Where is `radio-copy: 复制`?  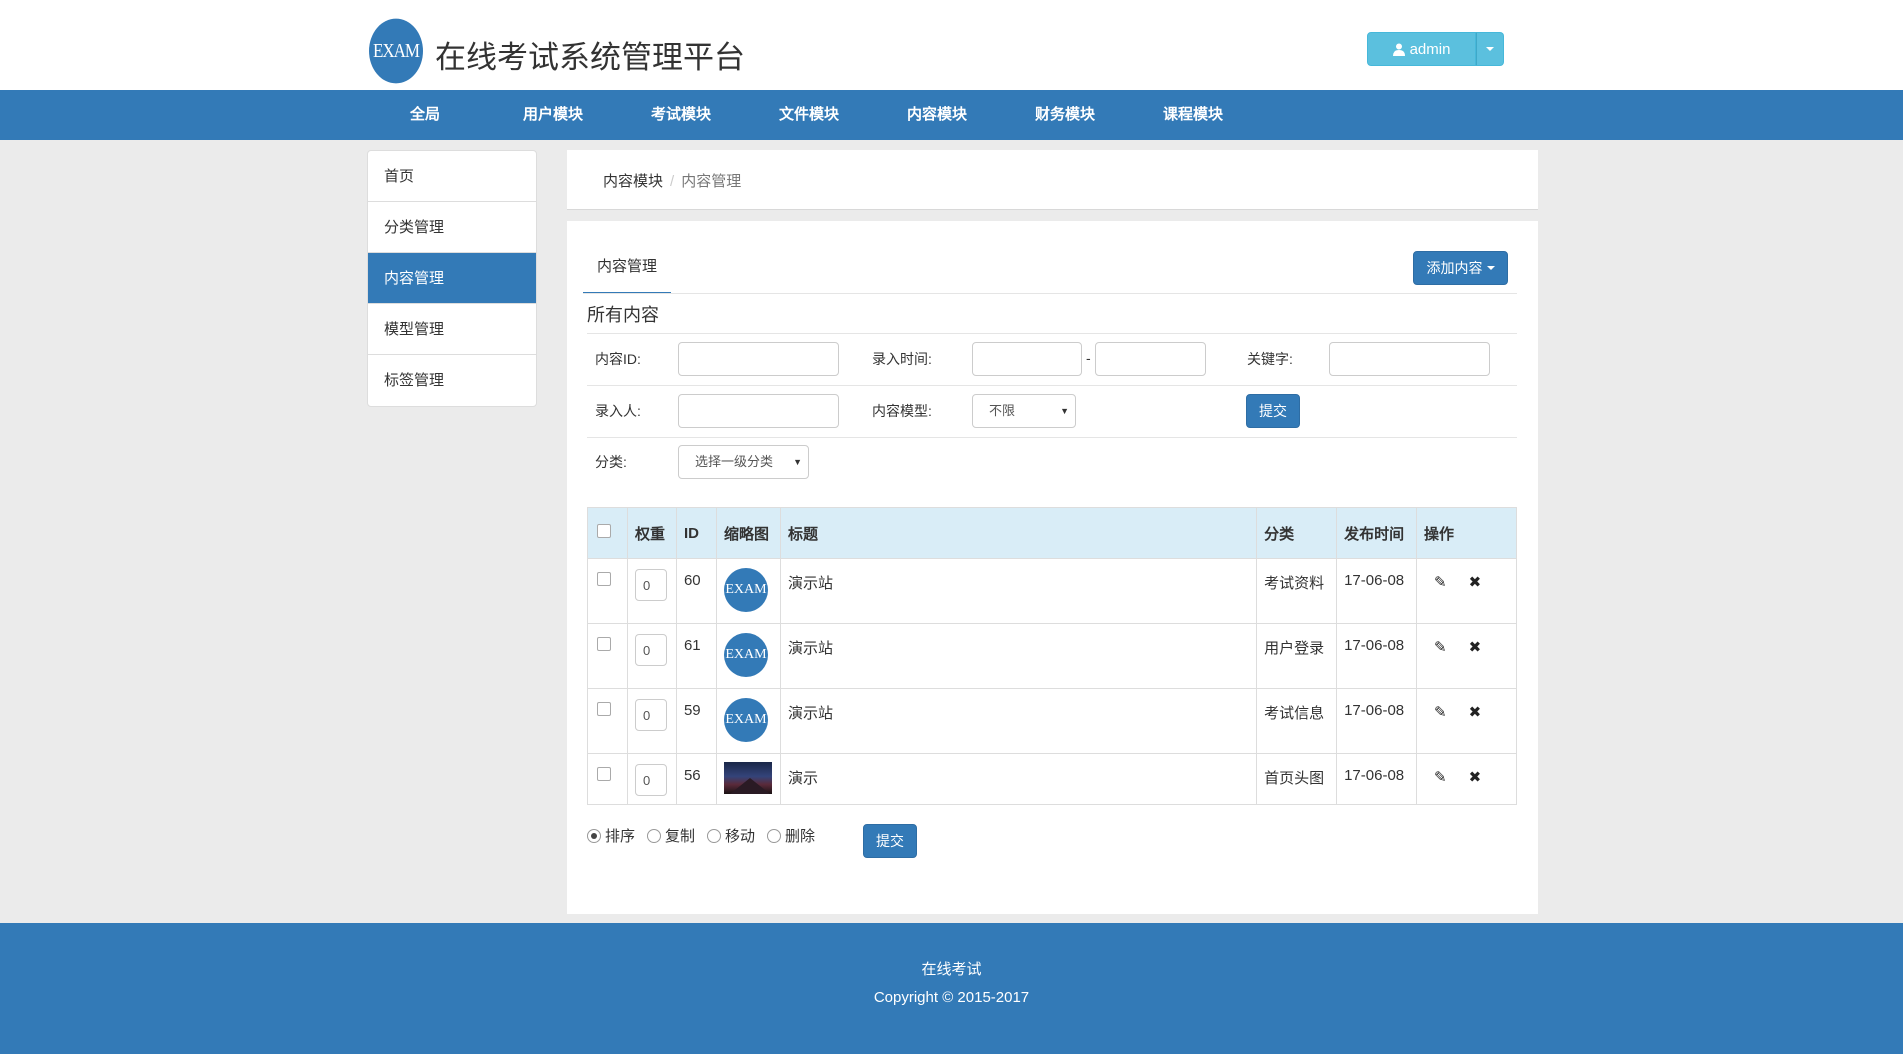 radio-copy: 复制 is located at coordinates (671, 835).